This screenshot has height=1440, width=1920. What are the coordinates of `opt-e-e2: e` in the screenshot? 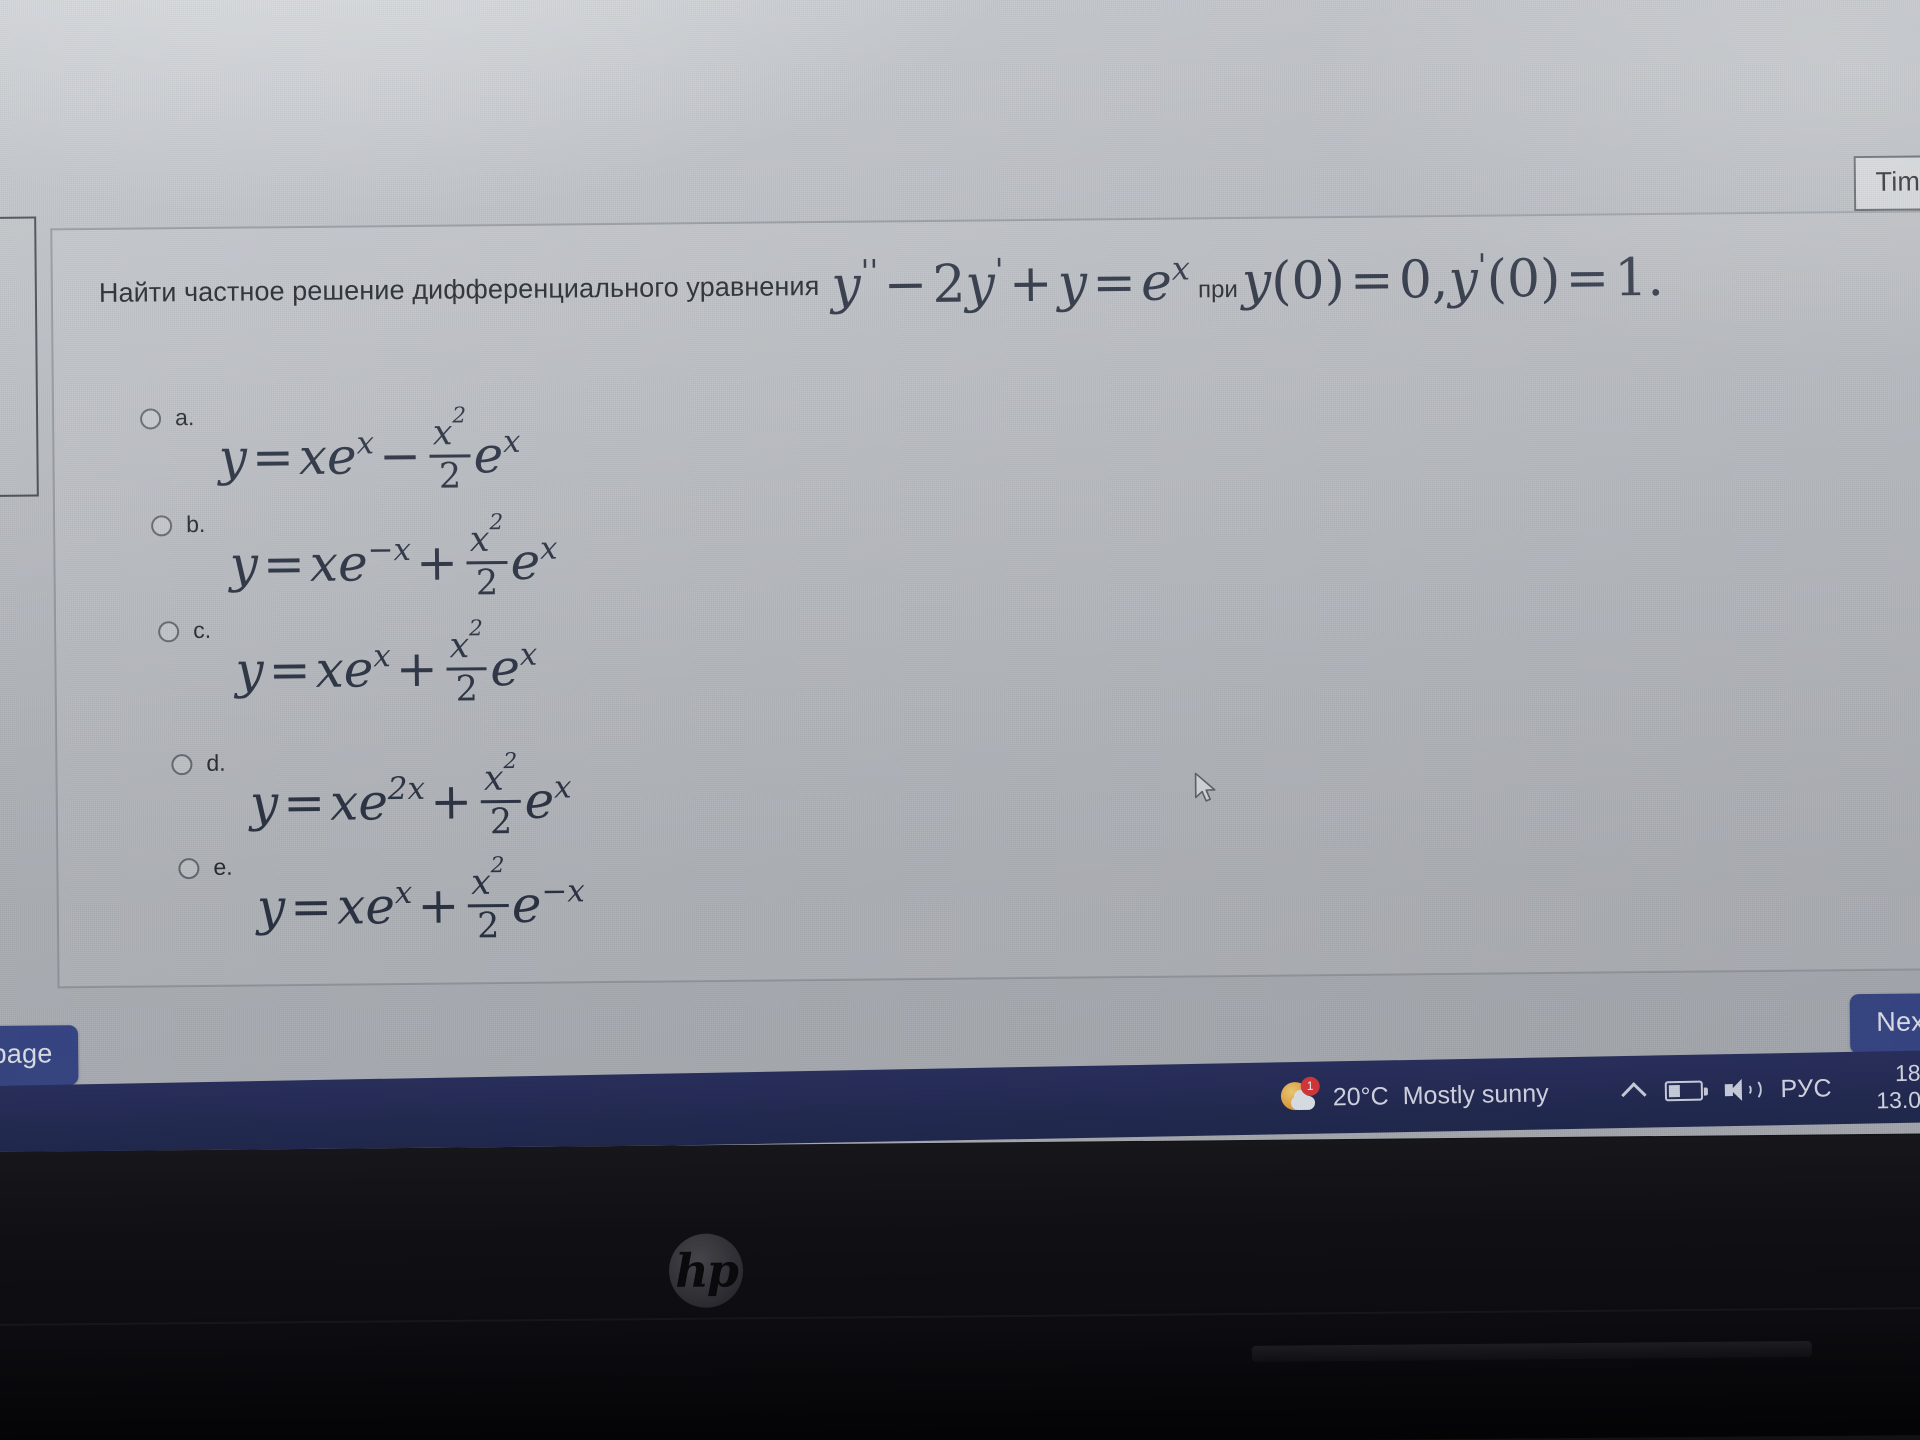 It's located at (526, 905).